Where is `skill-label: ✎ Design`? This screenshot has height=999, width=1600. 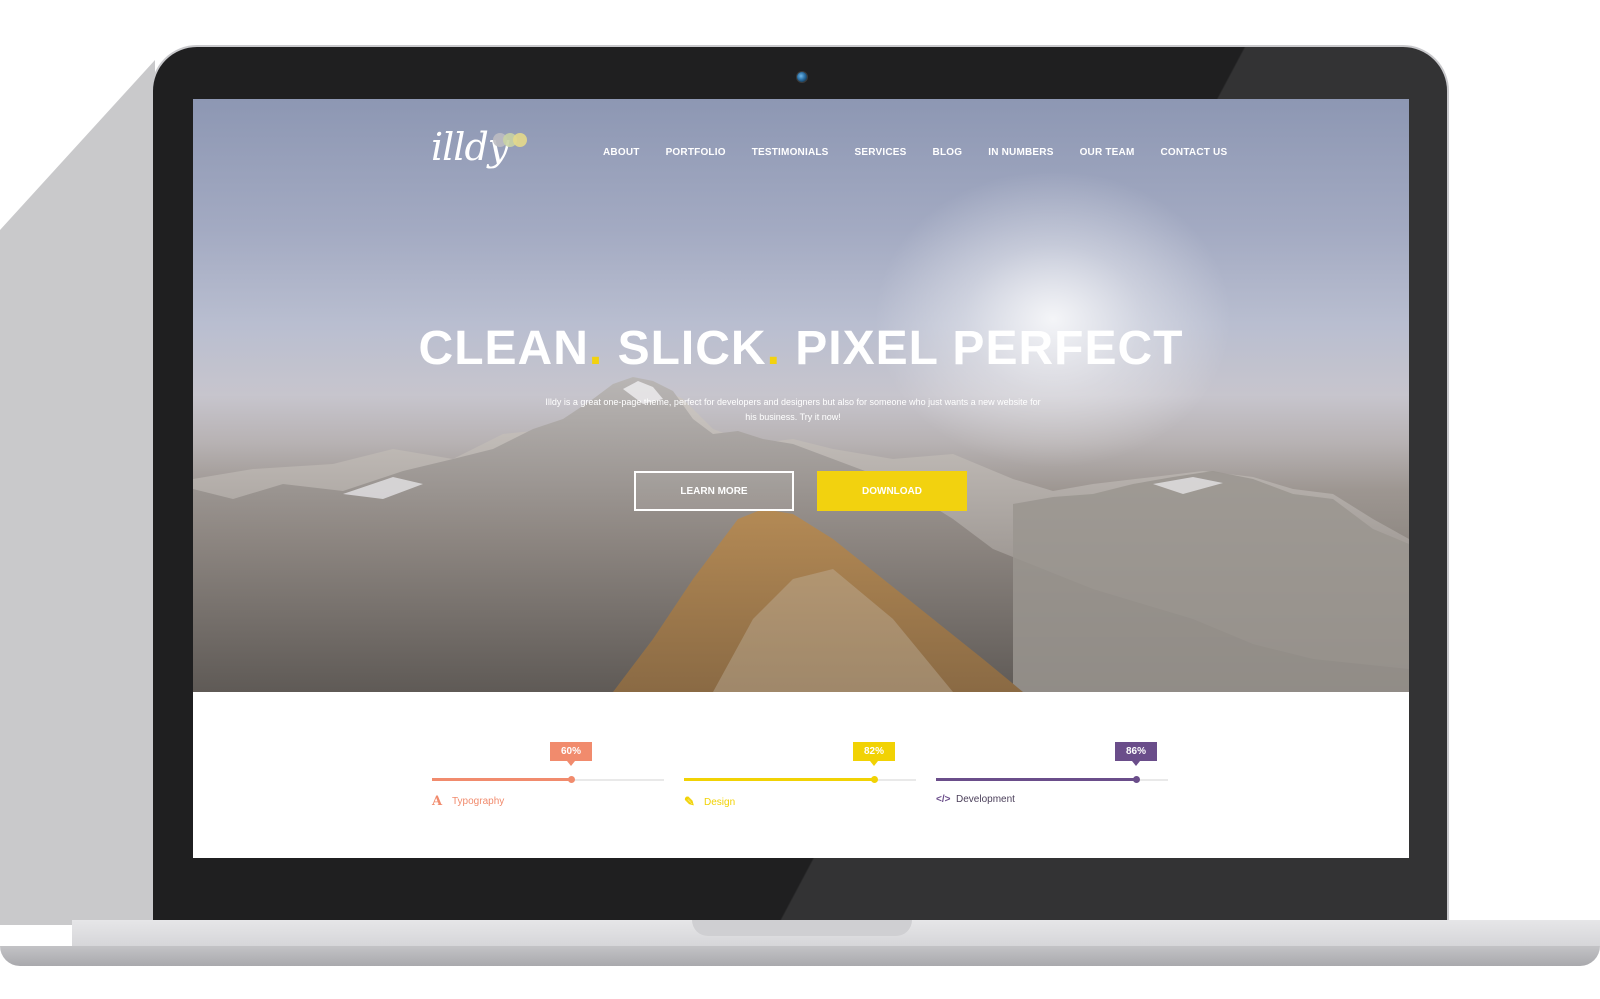 skill-label: ✎ Design is located at coordinates (709, 802).